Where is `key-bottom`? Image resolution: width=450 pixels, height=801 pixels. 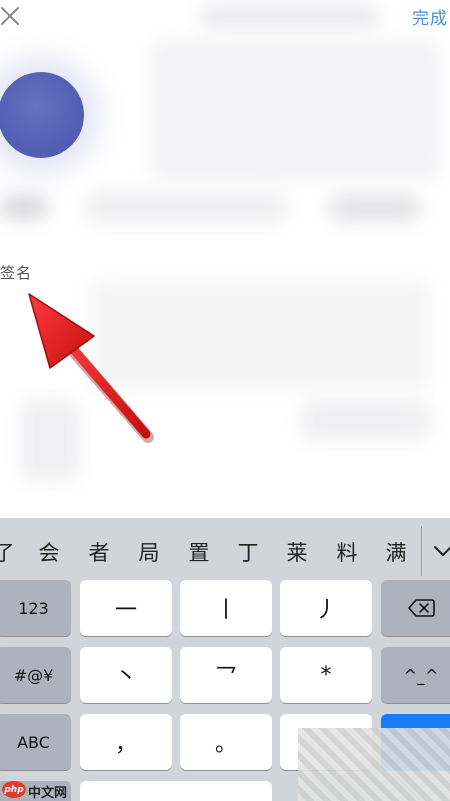 key-bottom is located at coordinates (176, 791).